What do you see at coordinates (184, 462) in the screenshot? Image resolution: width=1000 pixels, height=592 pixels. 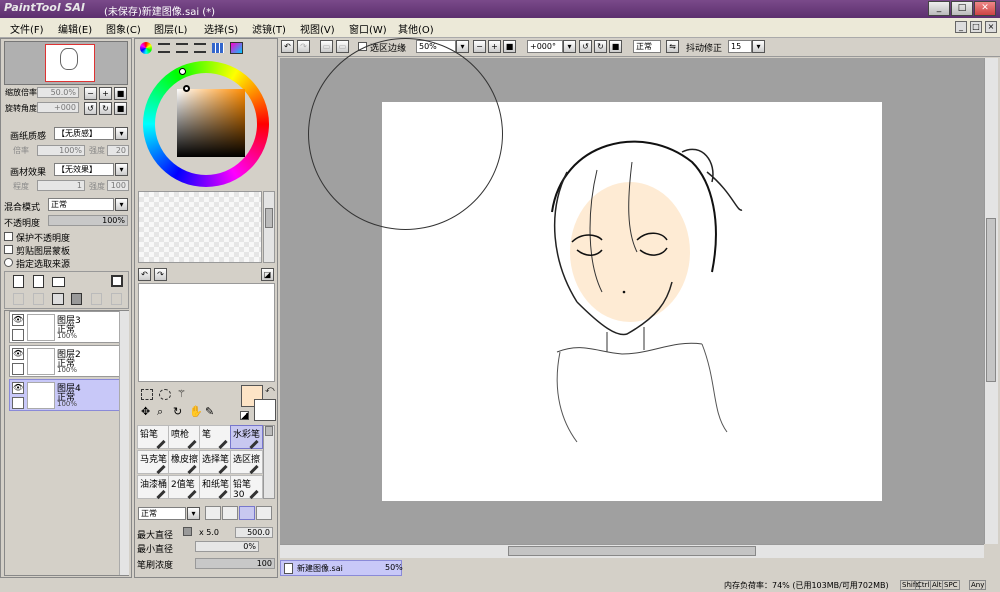 I see `brush-tool: 橡皮擦` at bounding box center [184, 462].